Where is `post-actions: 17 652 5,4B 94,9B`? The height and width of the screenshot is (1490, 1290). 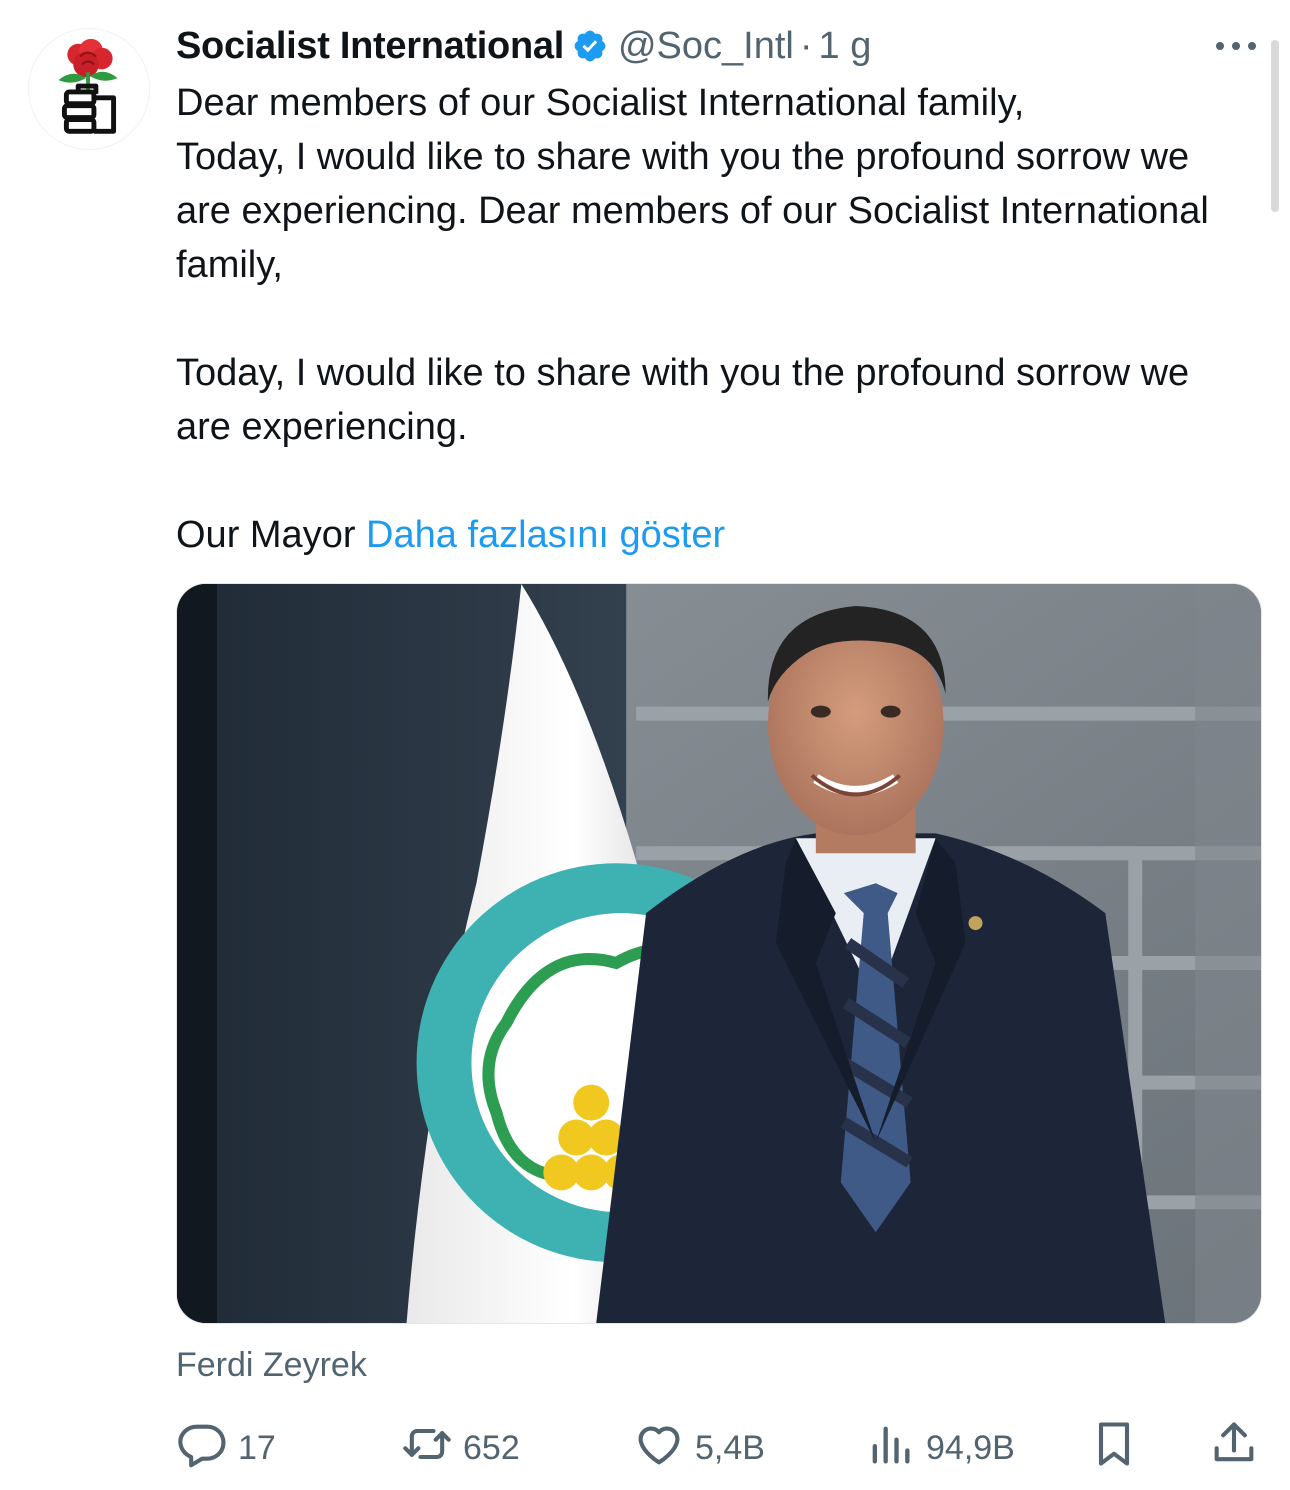
post-actions: 17 652 5,4B 94,9B is located at coordinates (721, 1448).